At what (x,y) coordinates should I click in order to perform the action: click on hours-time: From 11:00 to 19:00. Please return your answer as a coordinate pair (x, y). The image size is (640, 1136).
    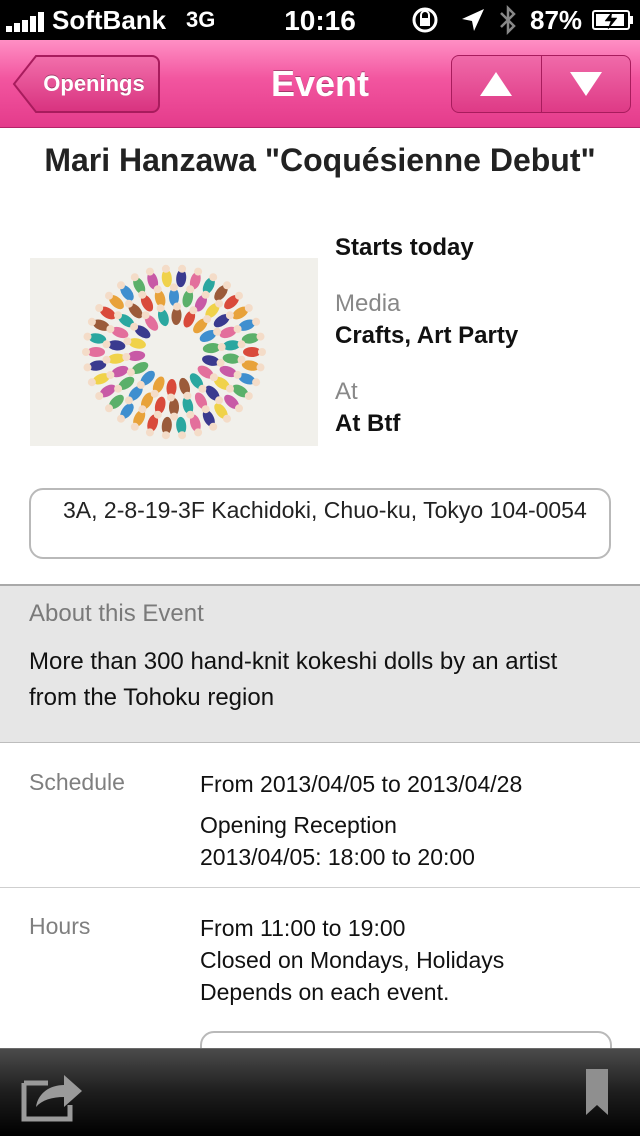
    Looking at the image, I should click on (303, 928).